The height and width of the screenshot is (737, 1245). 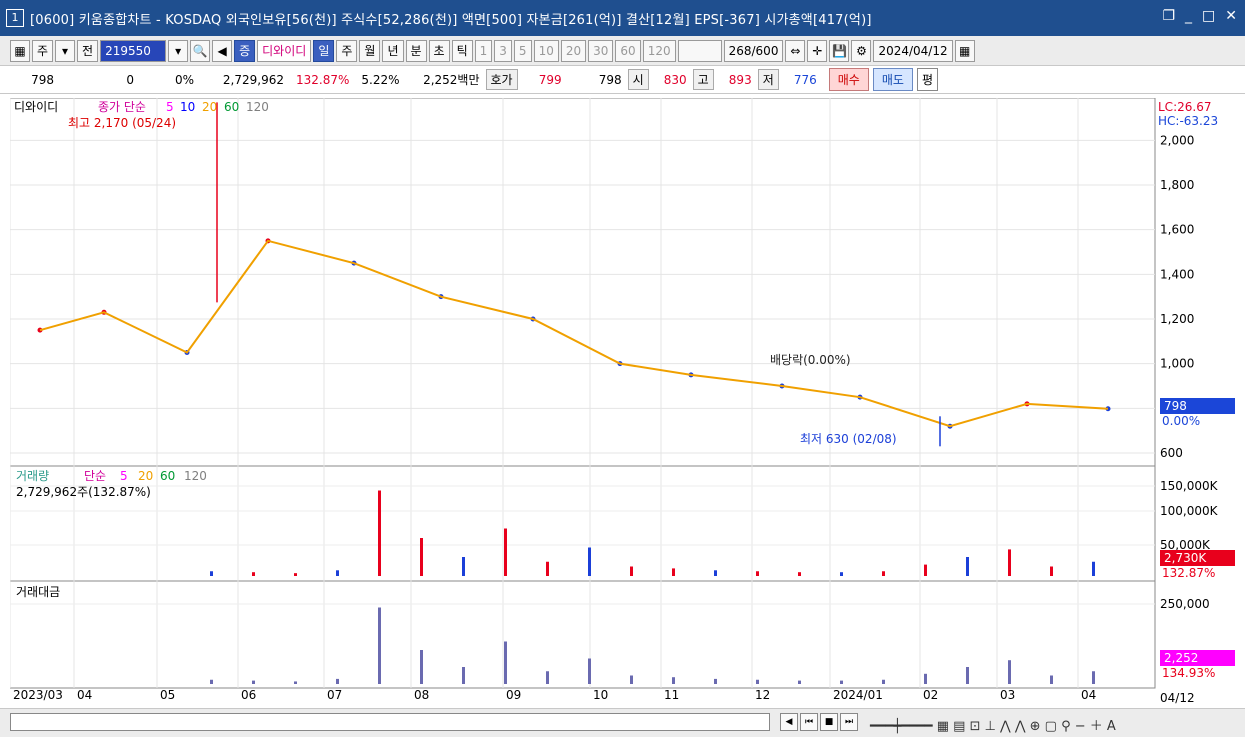 What do you see at coordinates (849, 722) in the screenshot?
I see `scroll-last-icon: ⏭` at bounding box center [849, 722].